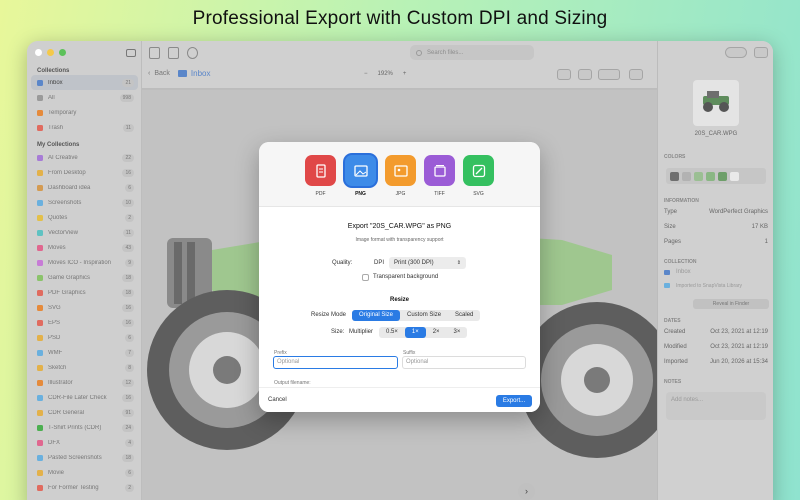  I want to click on my-collection-item: Game Graphics 18, so click(84, 277).